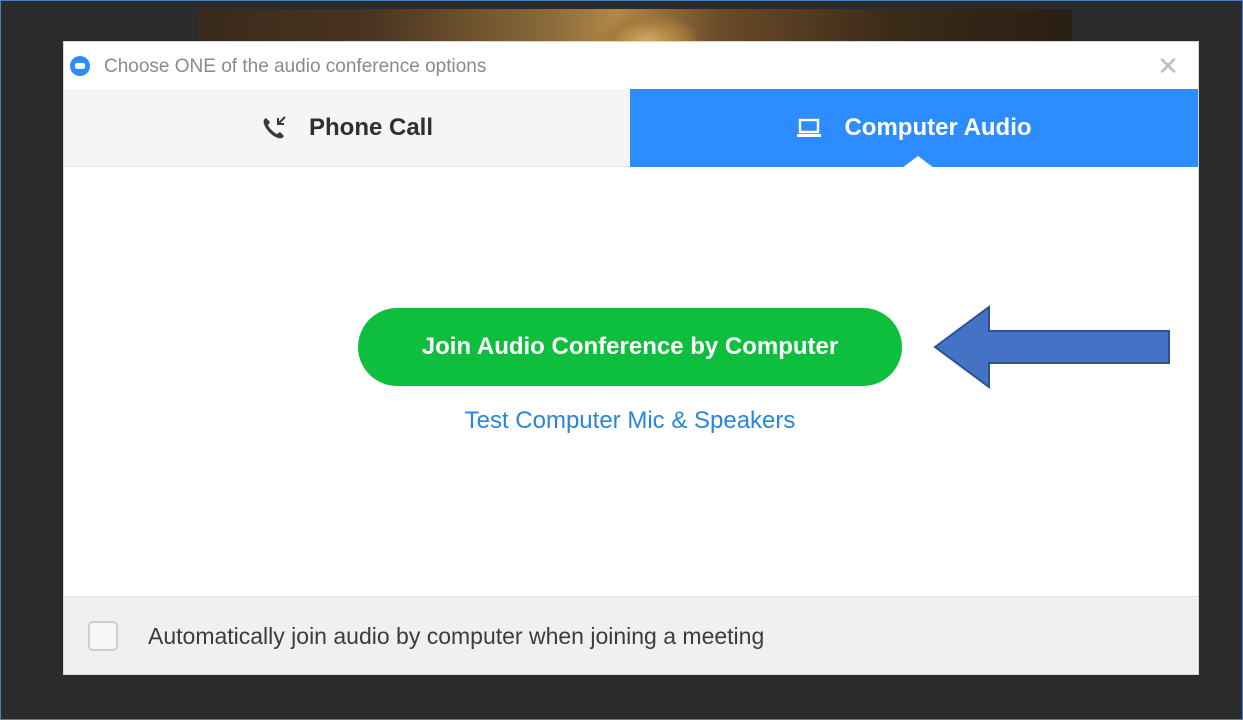 The height and width of the screenshot is (720, 1243). What do you see at coordinates (630, 347) in the screenshot?
I see `join-audio-button: Join Audio Conference by Computer` at bounding box center [630, 347].